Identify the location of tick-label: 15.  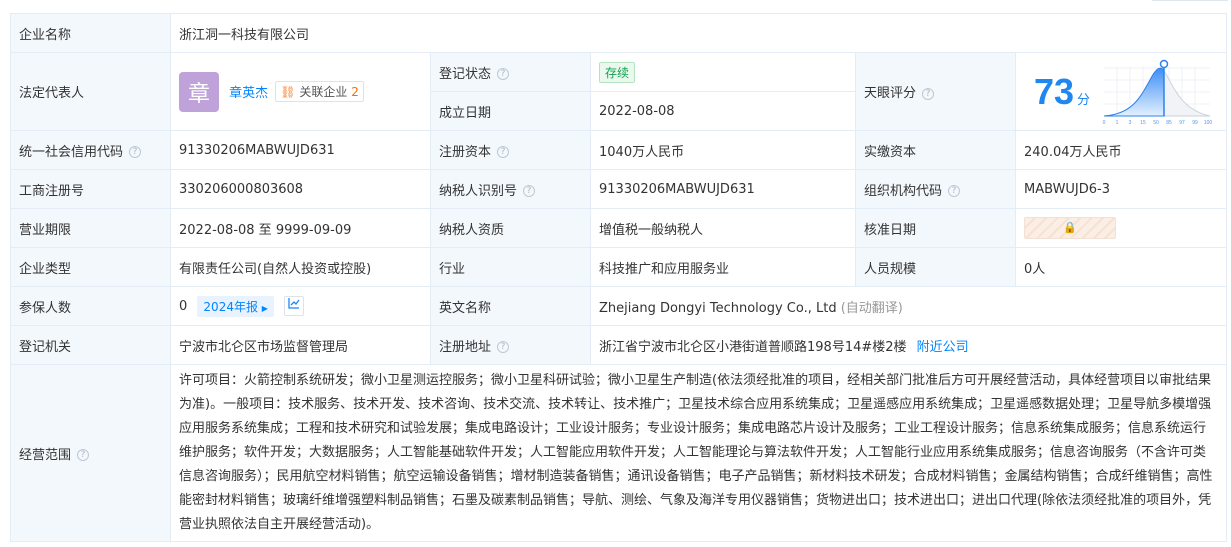
(1143, 123).